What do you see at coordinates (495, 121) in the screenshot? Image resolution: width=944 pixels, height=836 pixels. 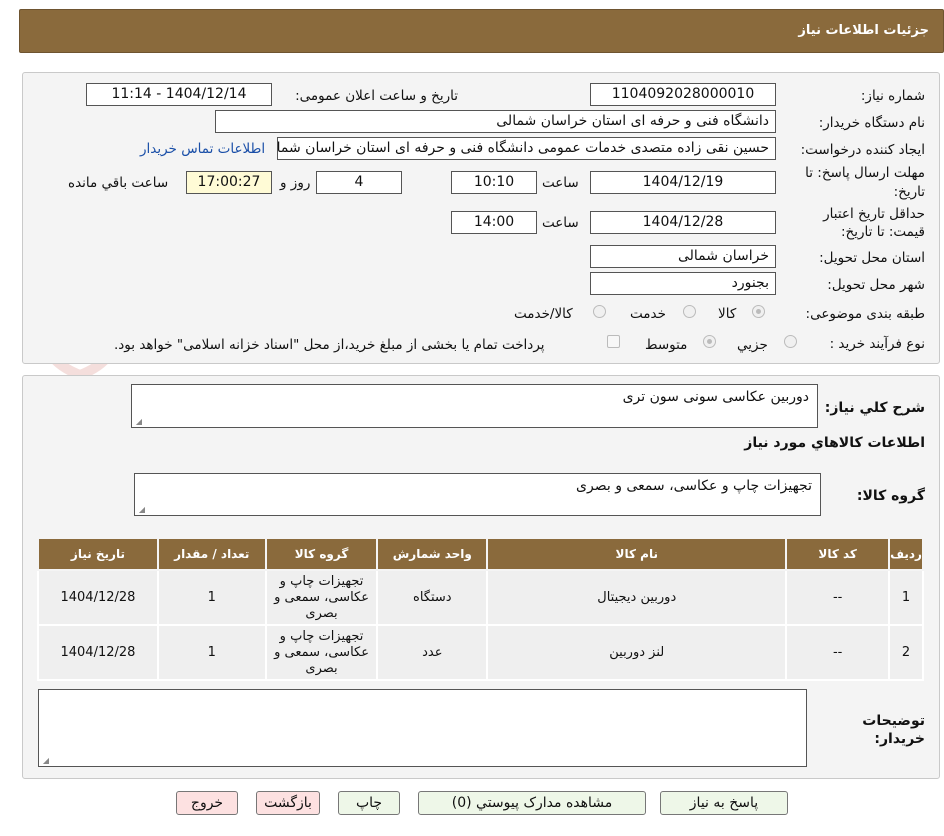 I see `buyer-org-field: دانشگاه فنی و حرفه ای استان خراسان شمالی` at bounding box center [495, 121].